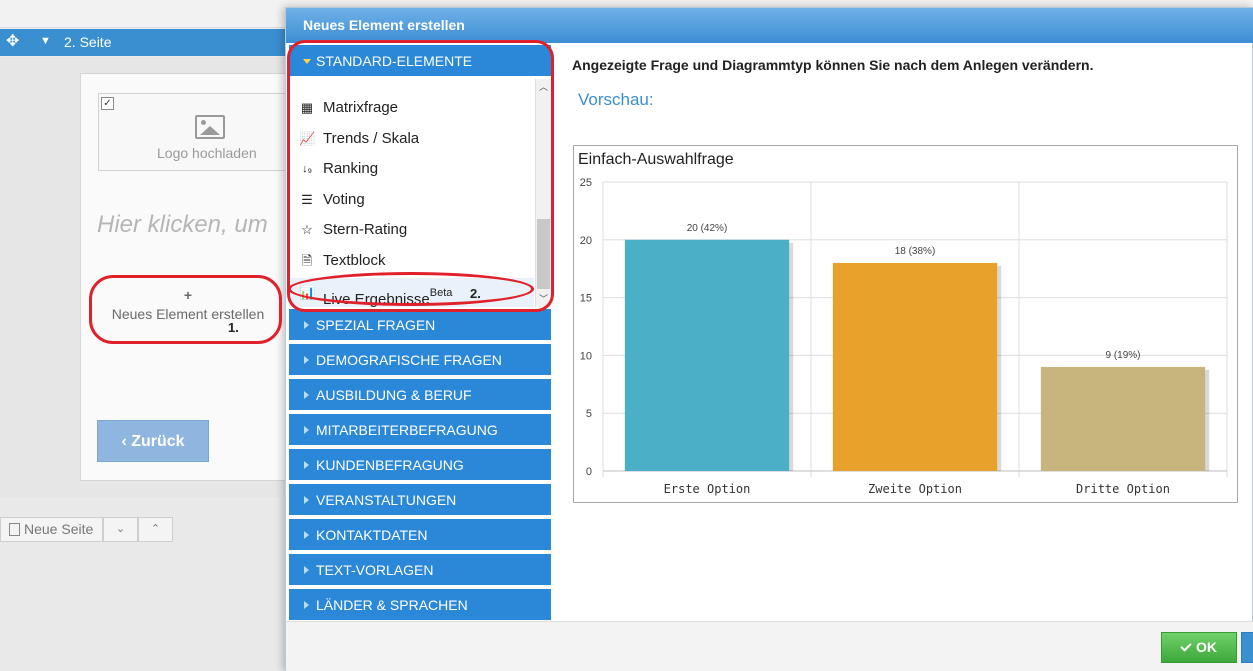 Image resolution: width=1253 pixels, height=671 pixels. I want to click on add-page-icon, so click(14, 529).